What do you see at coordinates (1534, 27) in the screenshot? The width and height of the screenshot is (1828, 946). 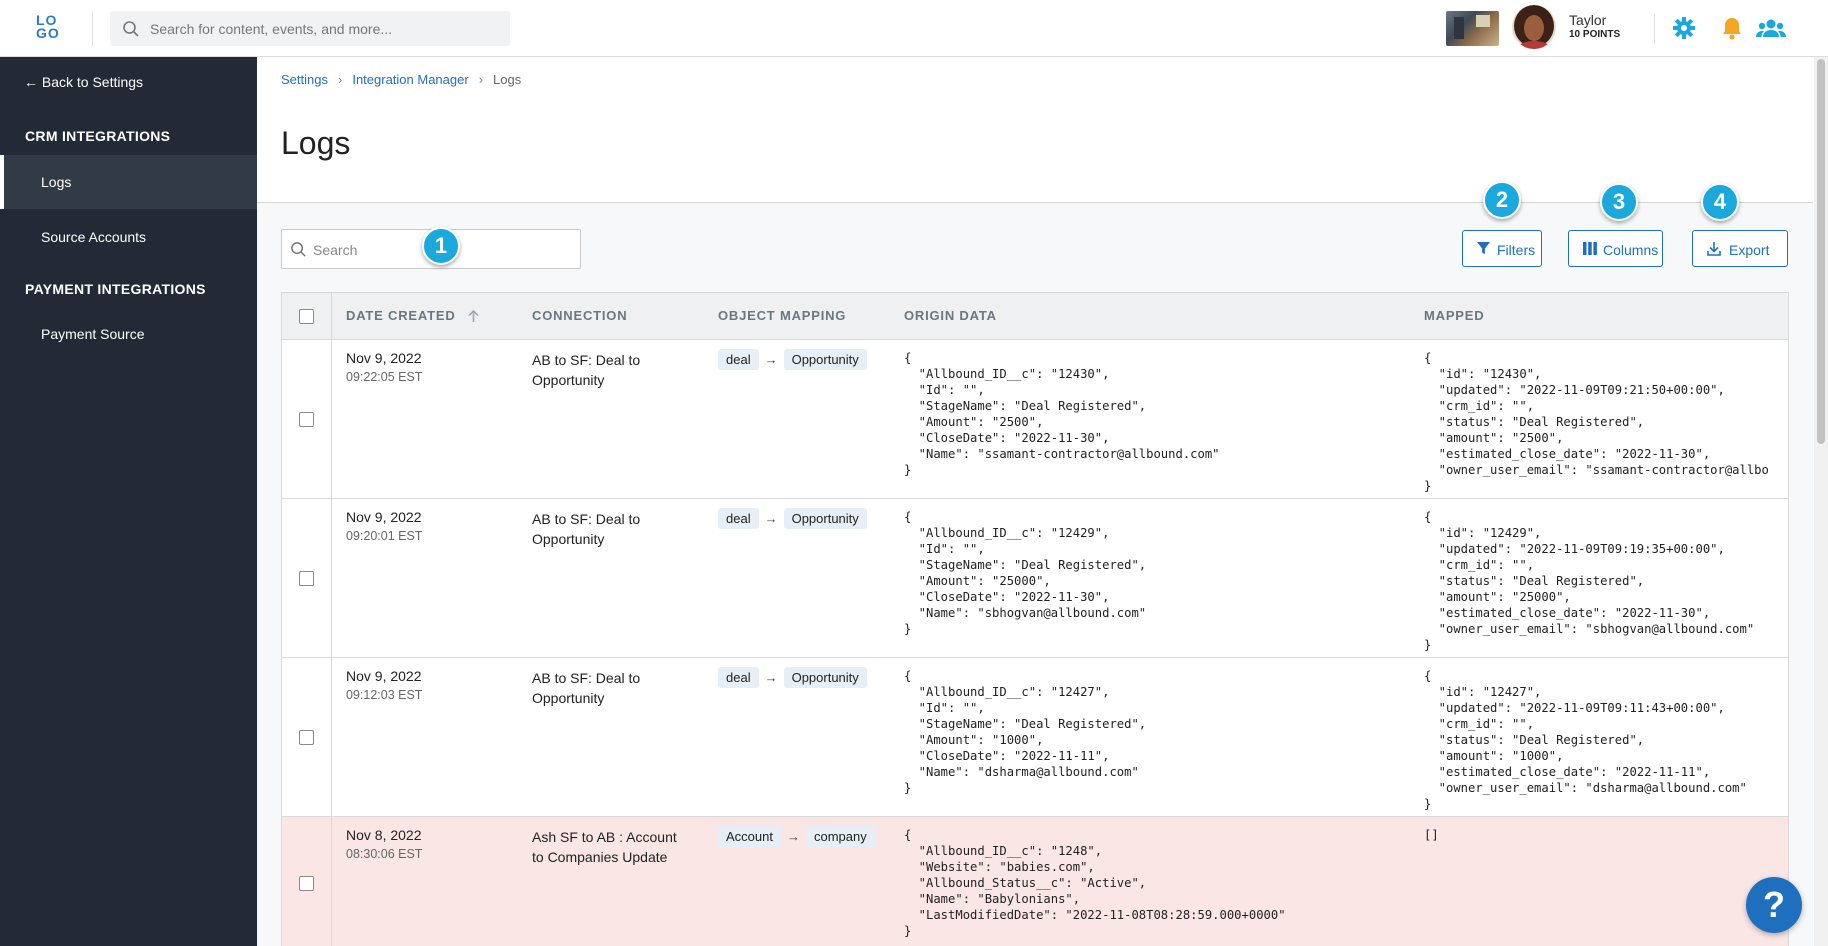 I see `avatar` at bounding box center [1534, 27].